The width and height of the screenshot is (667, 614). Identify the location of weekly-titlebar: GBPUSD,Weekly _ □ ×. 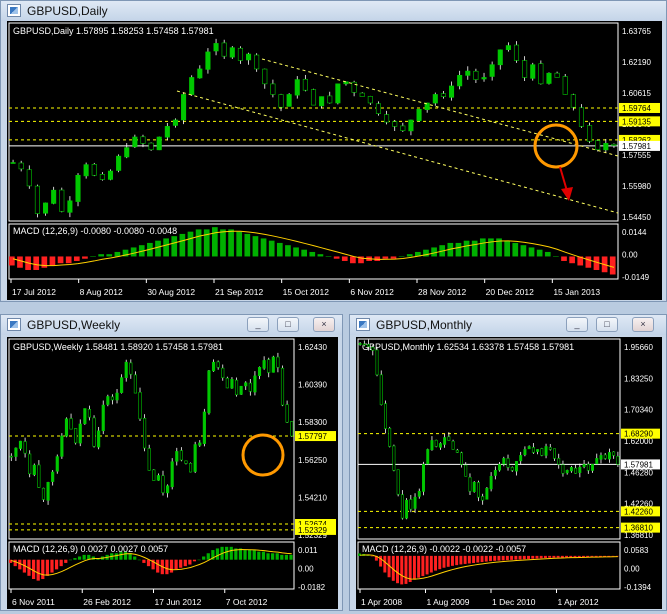
(171, 325).